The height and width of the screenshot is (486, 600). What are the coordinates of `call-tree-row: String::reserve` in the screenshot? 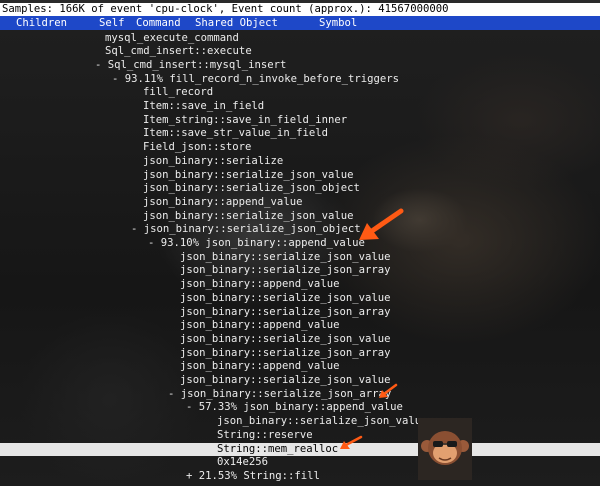 It's located at (300, 436).